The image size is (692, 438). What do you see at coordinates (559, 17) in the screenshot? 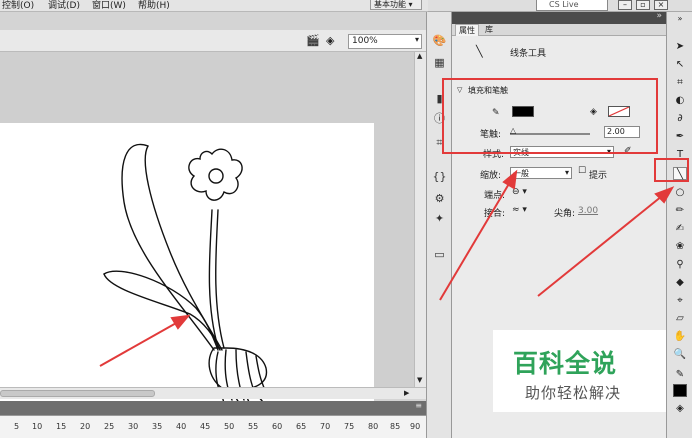
I see `panel-header: »` at bounding box center [559, 17].